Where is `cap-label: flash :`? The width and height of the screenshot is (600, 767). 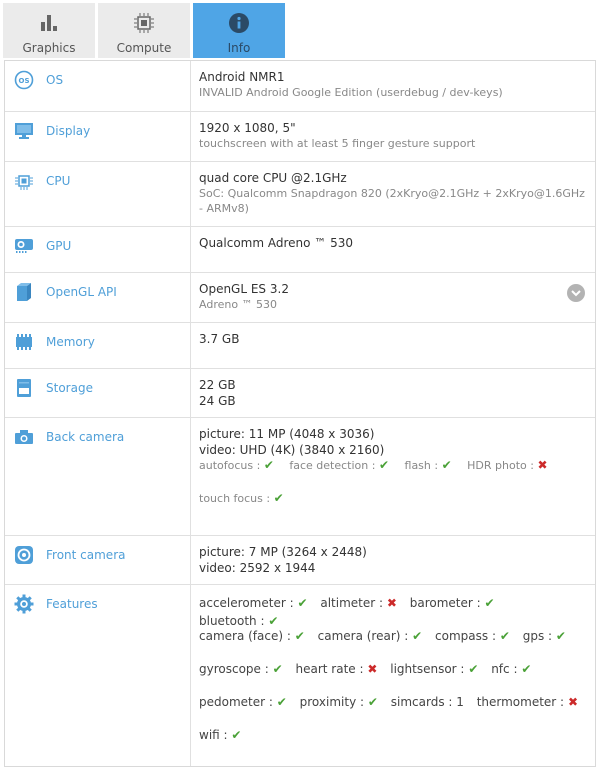
cap-label: flash : is located at coordinates (421, 465).